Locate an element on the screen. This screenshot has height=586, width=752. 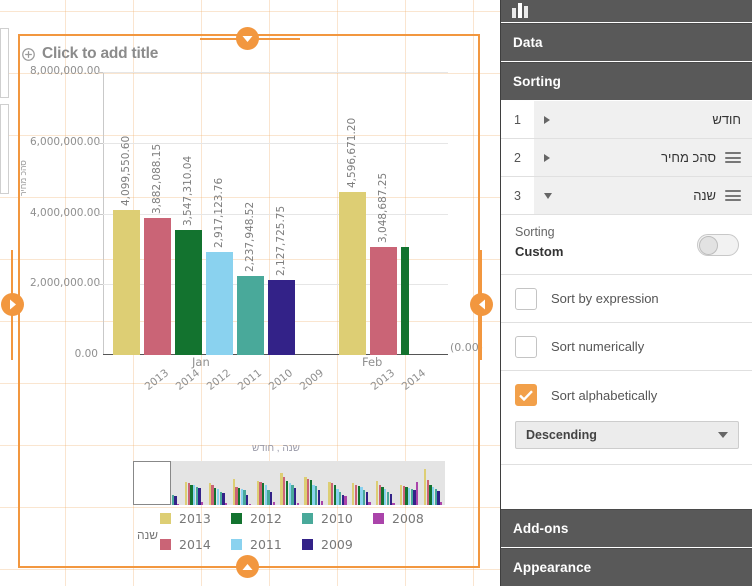
resize-handle-right is located at coordinates (481, 304).